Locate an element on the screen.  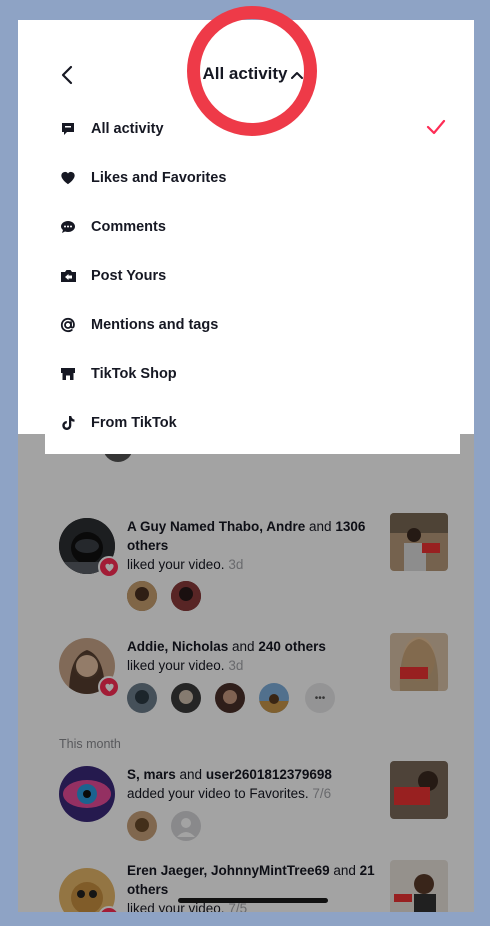
menu-item-label: Likes and Favorites is located at coordinates (159, 177).